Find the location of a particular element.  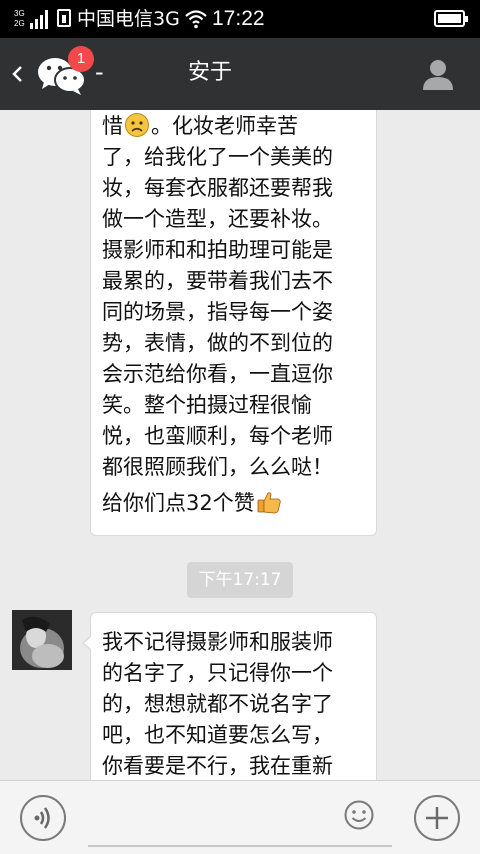

input-bar is located at coordinates (240, 817).